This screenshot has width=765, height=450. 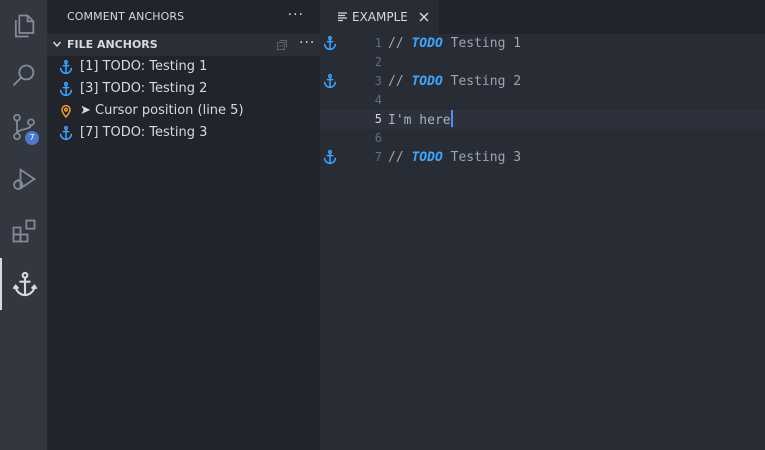 I want to click on comment-text: Testing 2, so click(x=482, y=81).